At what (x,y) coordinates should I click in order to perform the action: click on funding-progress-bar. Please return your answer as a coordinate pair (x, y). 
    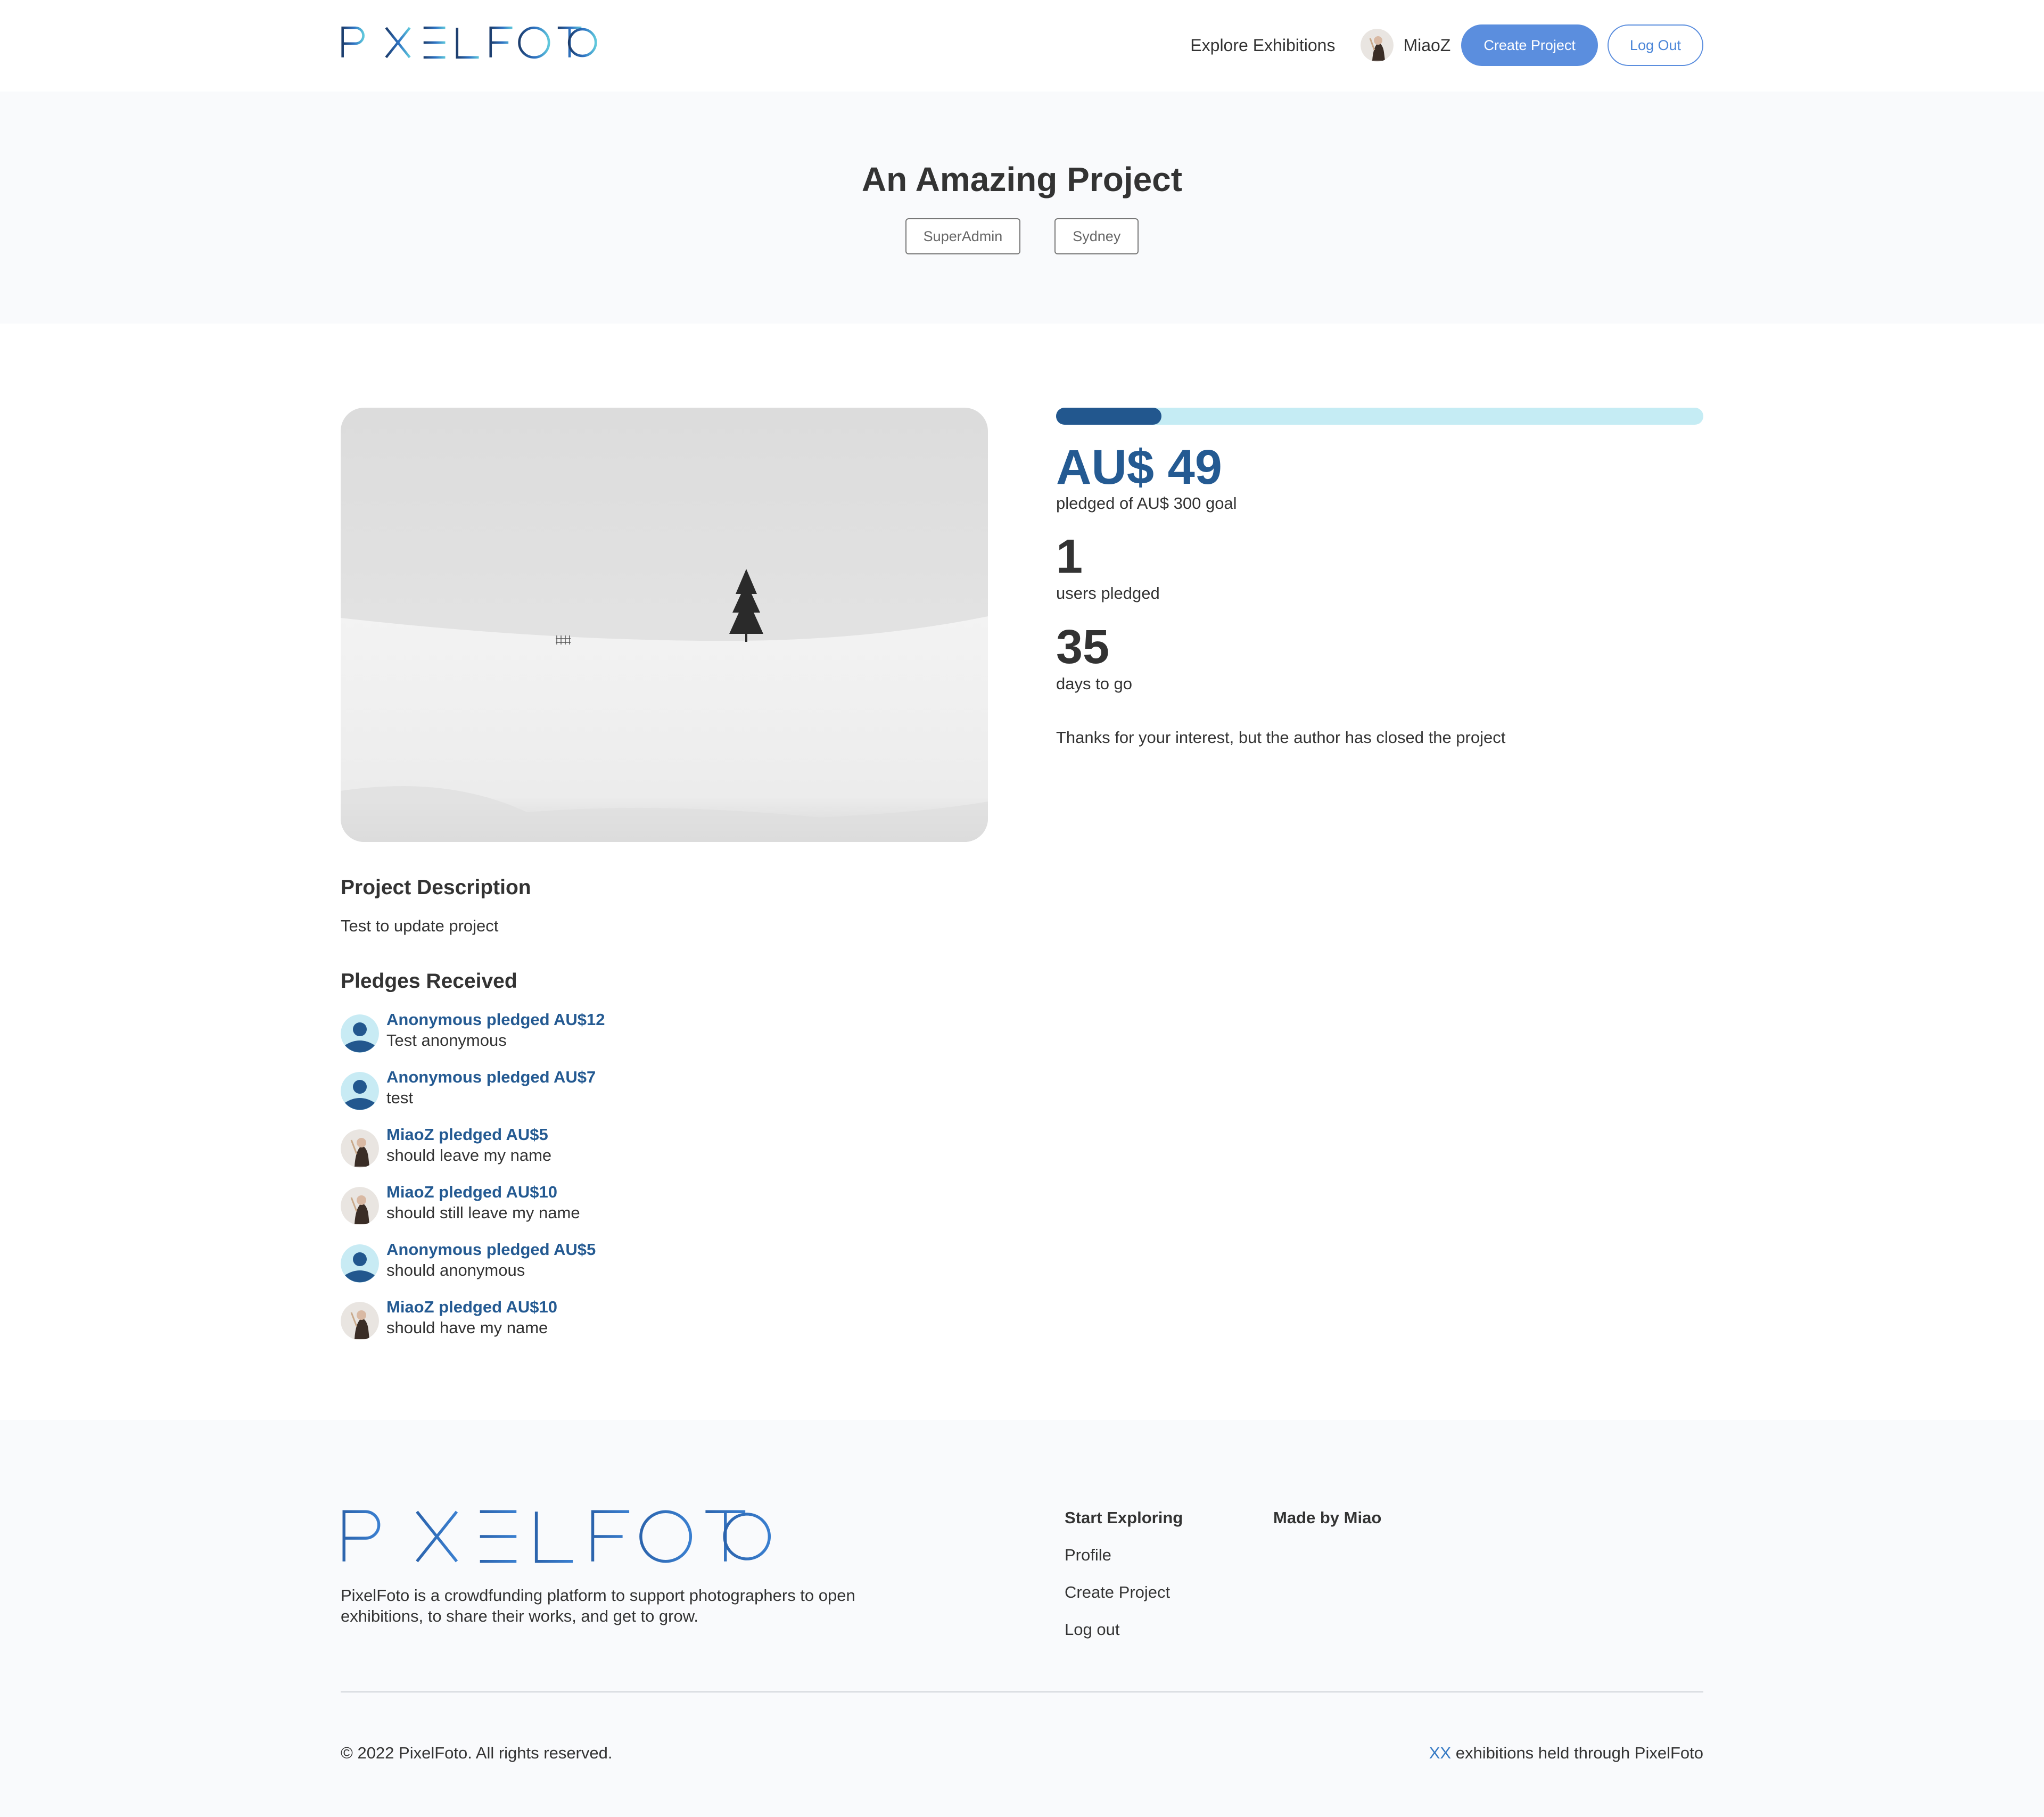
    Looking at the image, I should click on (1380, 416).